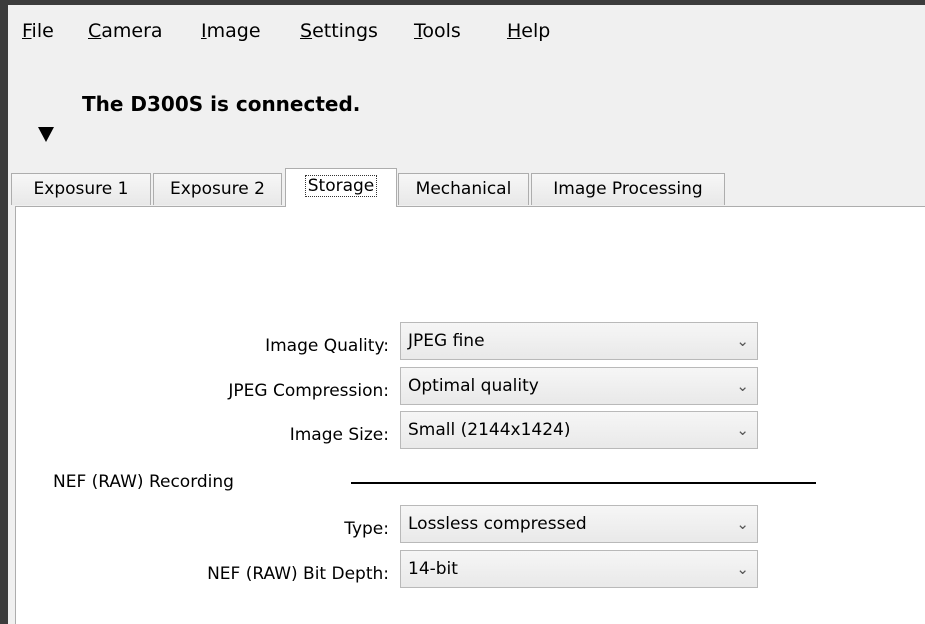  Describe the element at coordinates (497, 524) in the screenshot. I see `nef-type-value: Lossless compressed` at that location.